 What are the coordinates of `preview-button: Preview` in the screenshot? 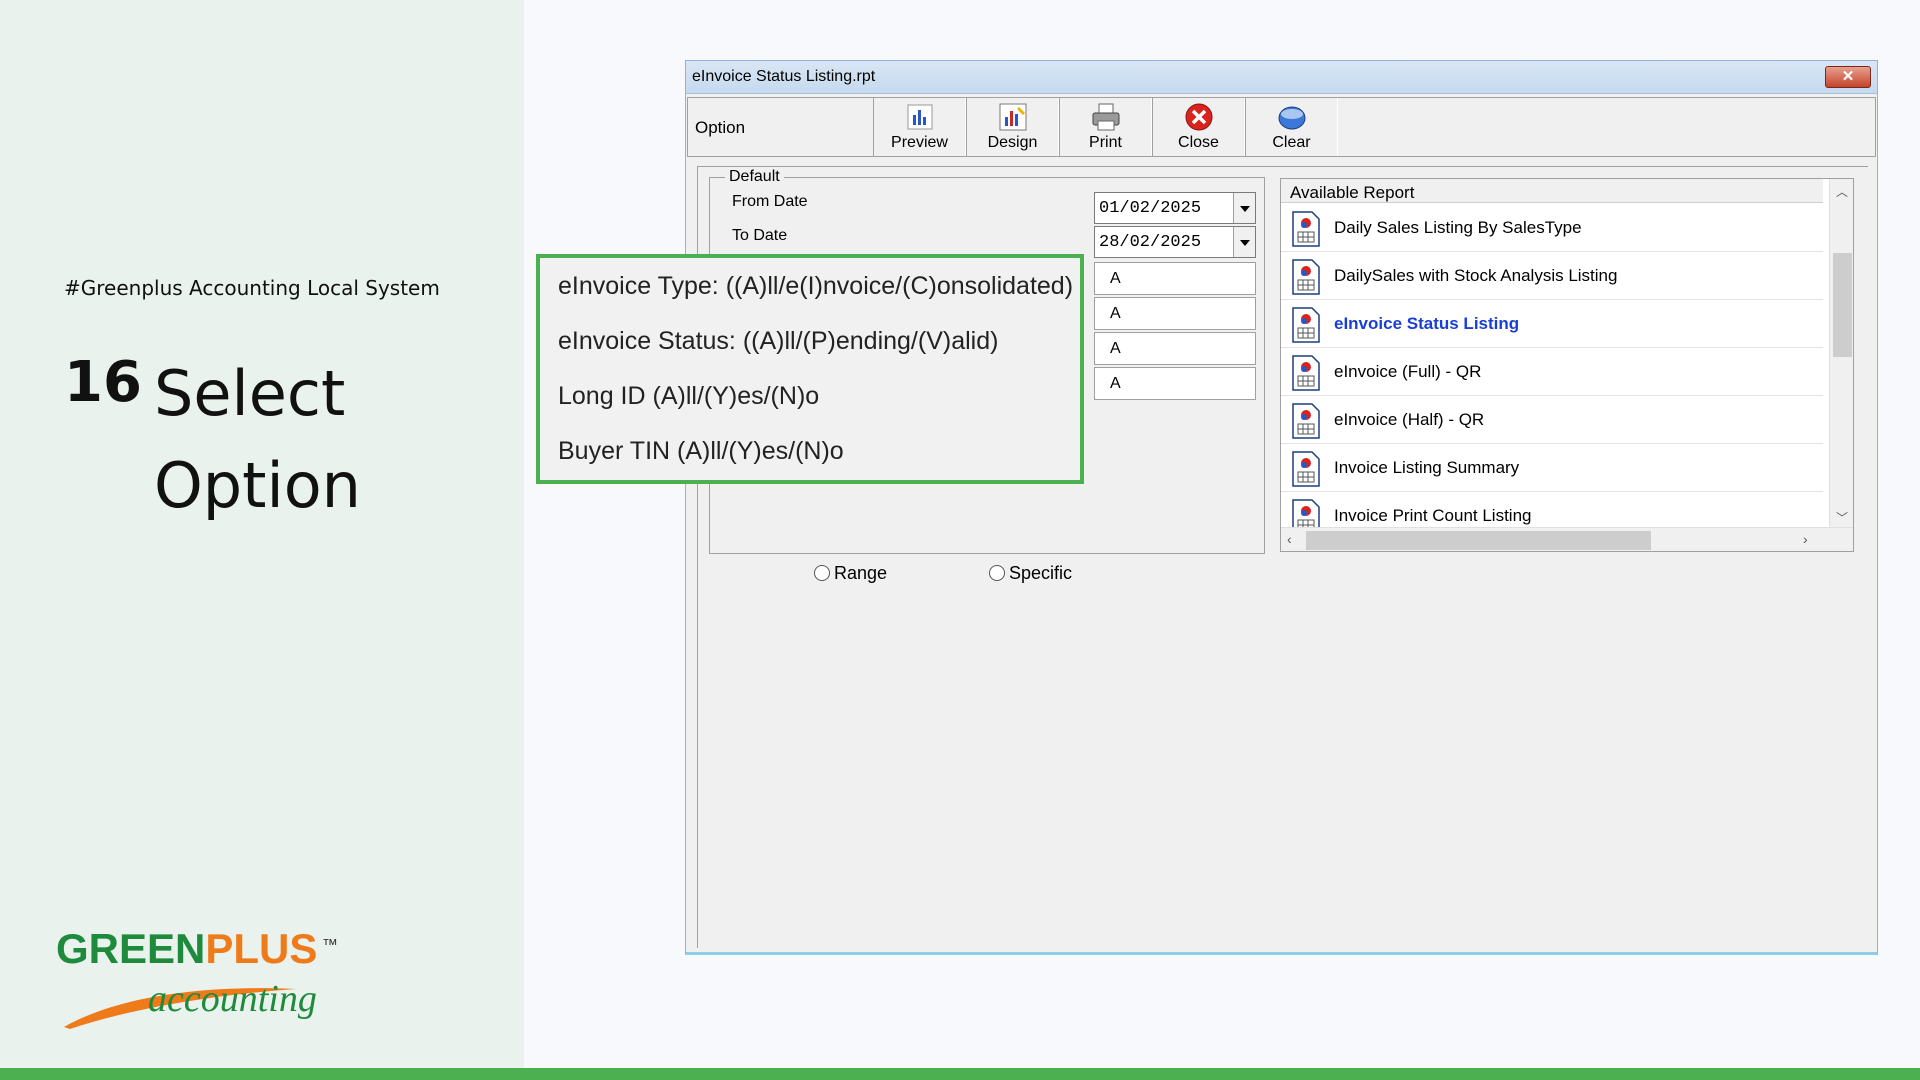 It's located at (919, 127).